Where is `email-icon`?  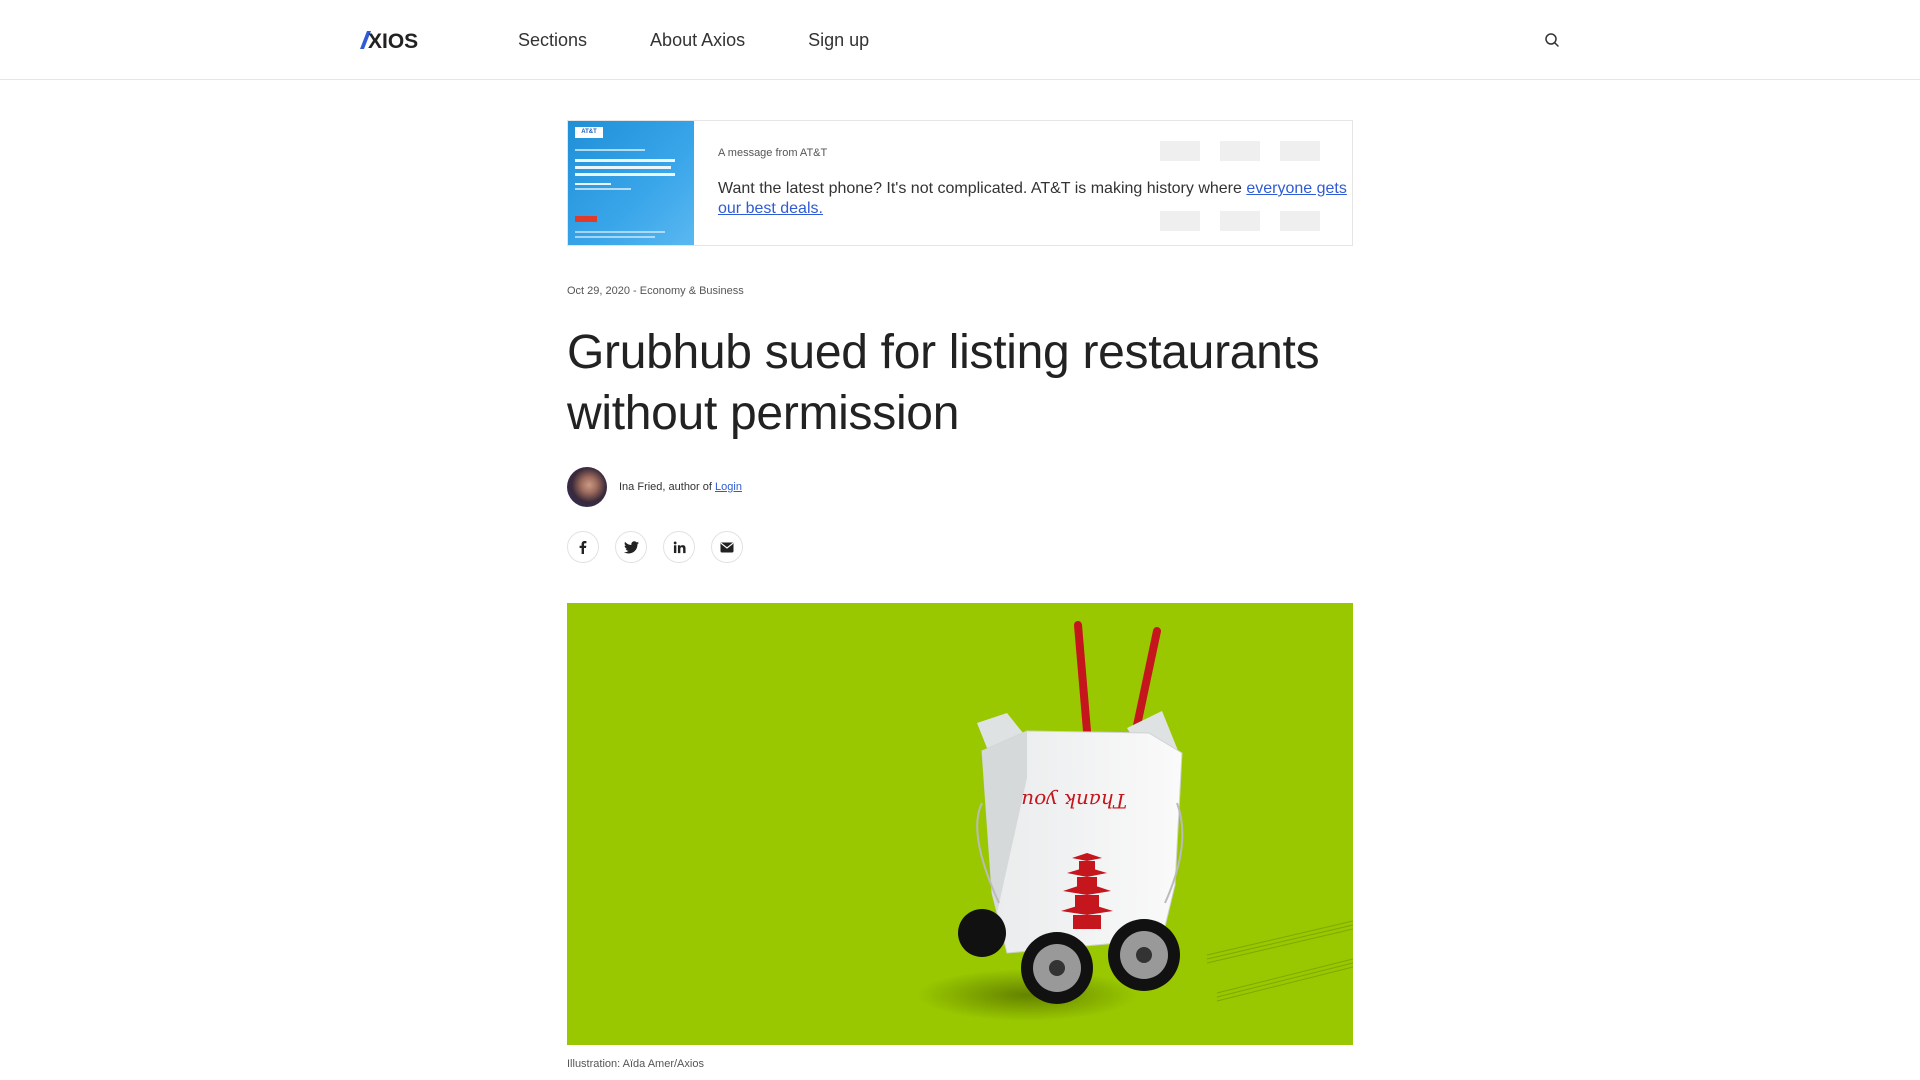 email-icon is located at coordinates (727, 547).